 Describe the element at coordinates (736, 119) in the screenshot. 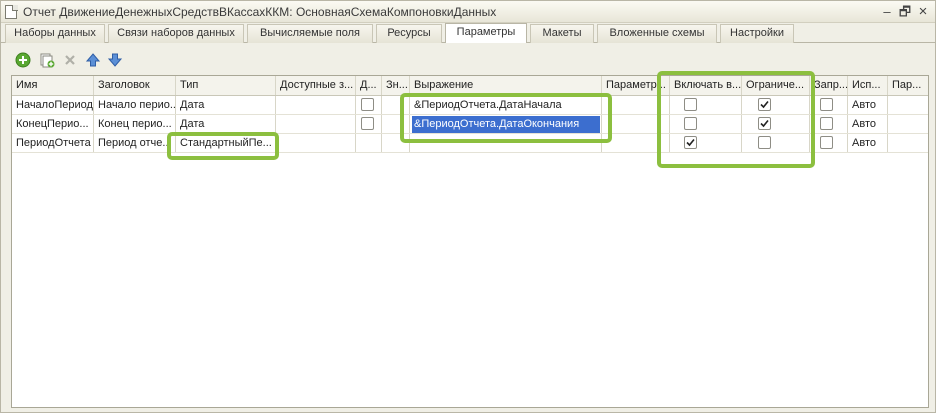

I see `checkbox-columns-highlight` at that location.